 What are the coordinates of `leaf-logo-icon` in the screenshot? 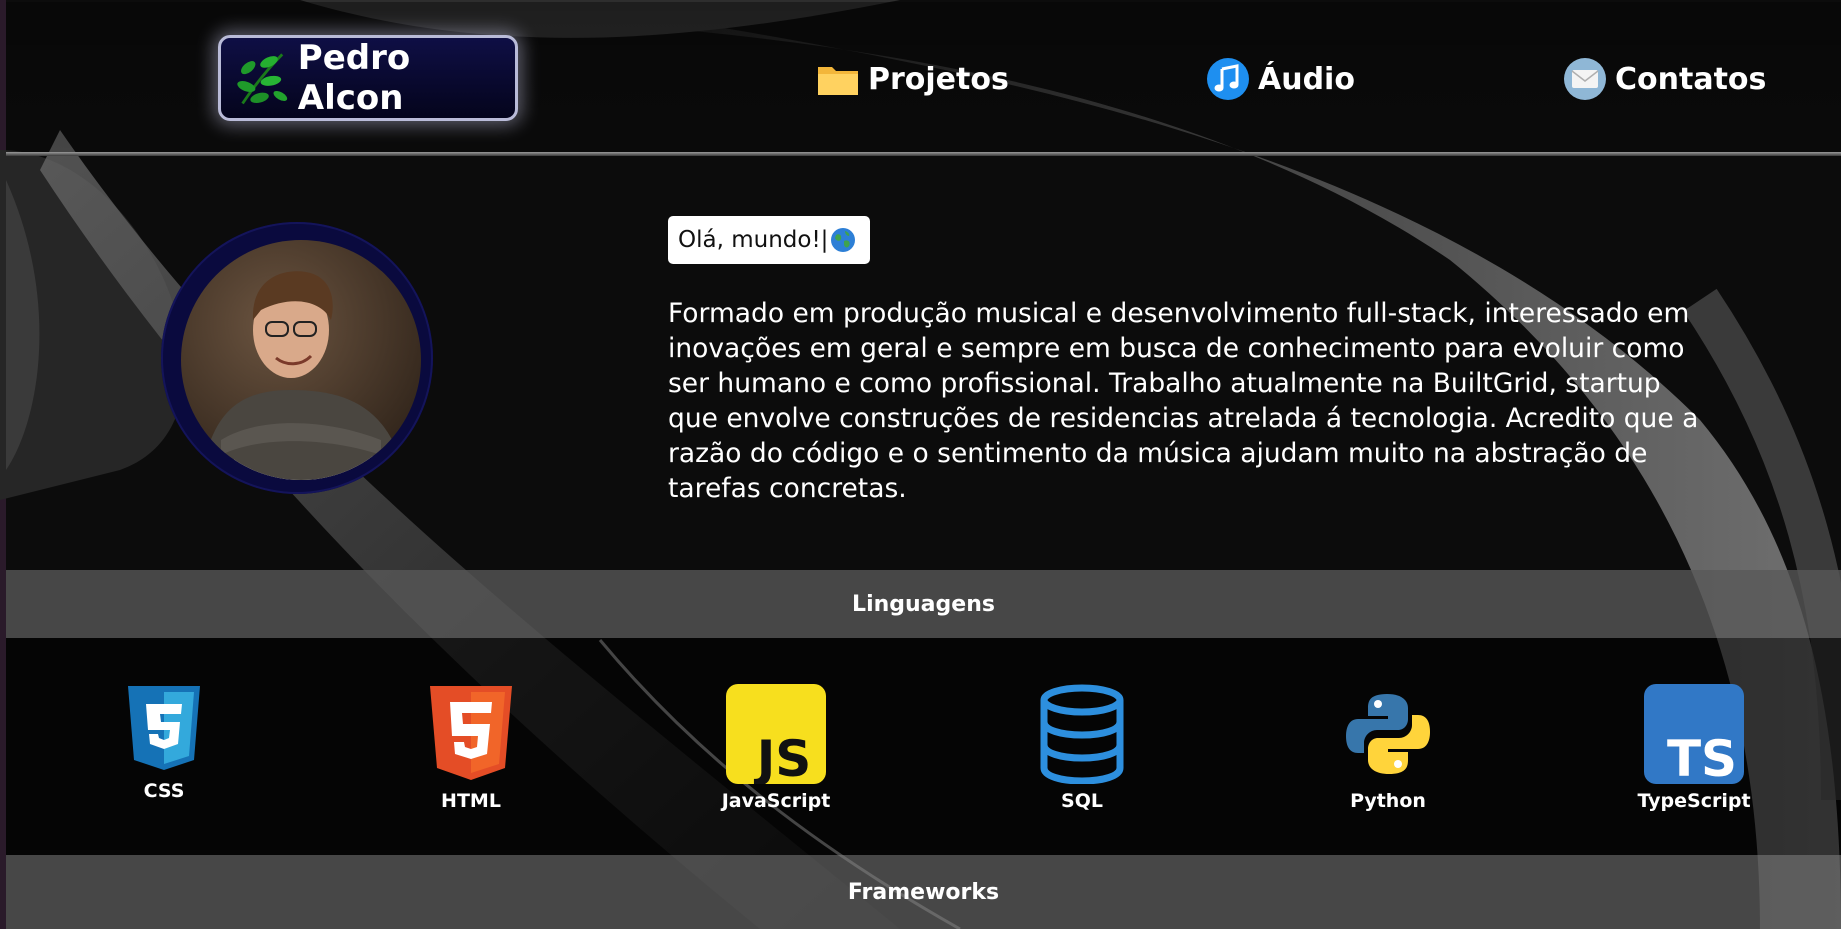 It's located at (262, 79).